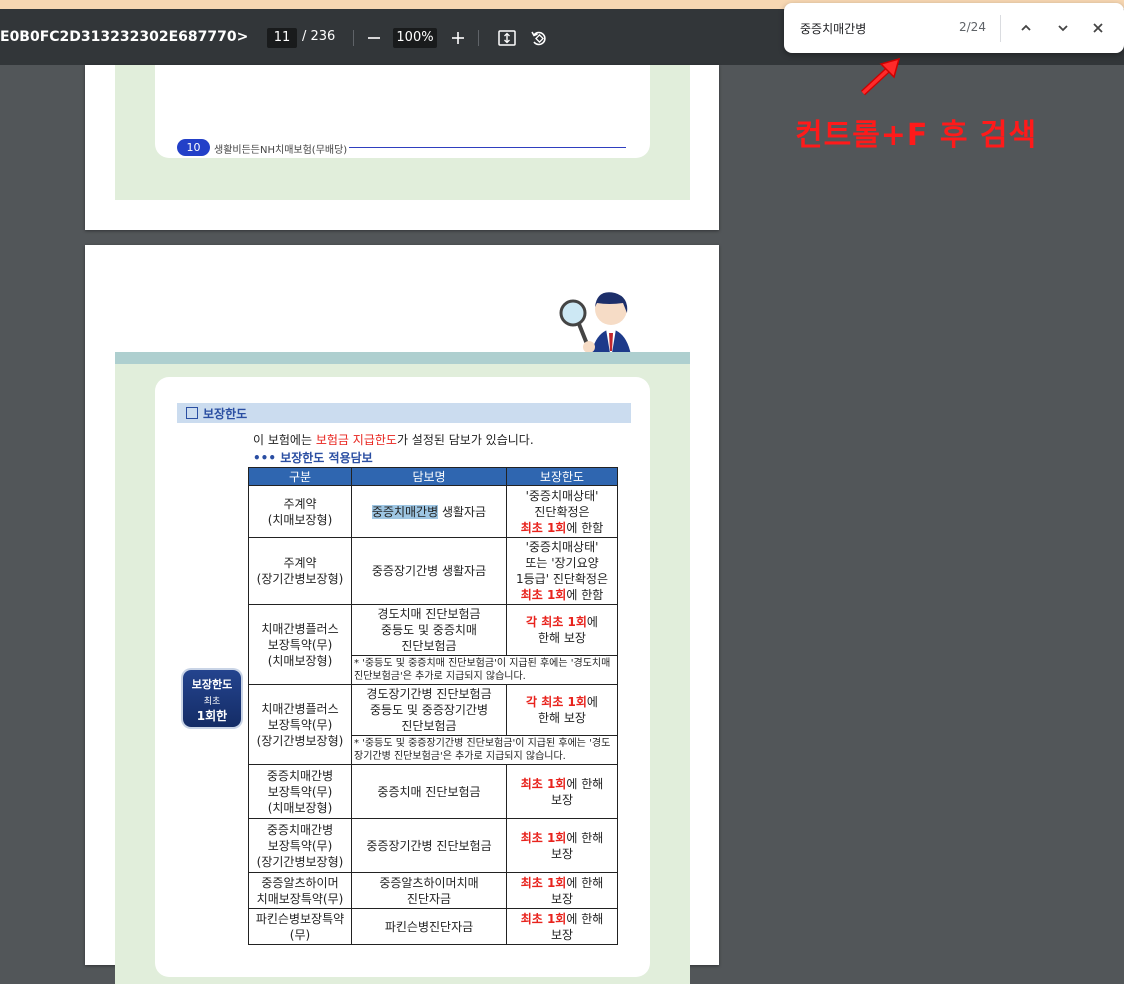  I want to click on coverage-limit-badge: 보장한도 최초 1회한, so click(212, 698).